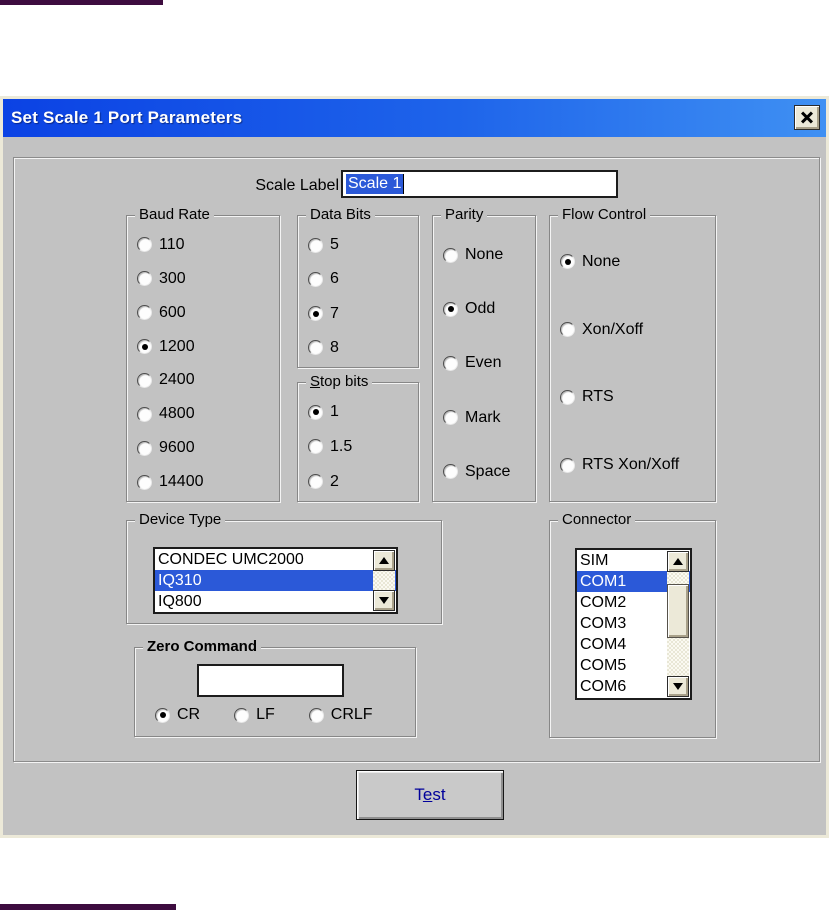  What do you see at coordinates (88, 907) in the screenshot?
I see `bottom-rule-fragment` at bounding box center [88, 907].